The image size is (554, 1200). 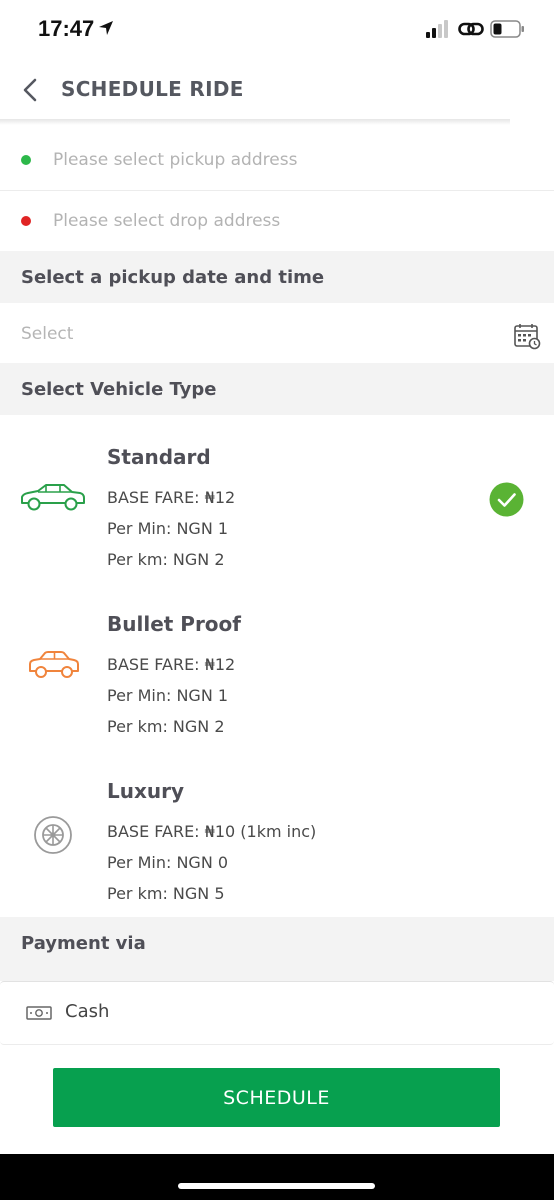 I want to click on pickup-address-placeholder: Please select pickup address, so click(x=175, y=160).